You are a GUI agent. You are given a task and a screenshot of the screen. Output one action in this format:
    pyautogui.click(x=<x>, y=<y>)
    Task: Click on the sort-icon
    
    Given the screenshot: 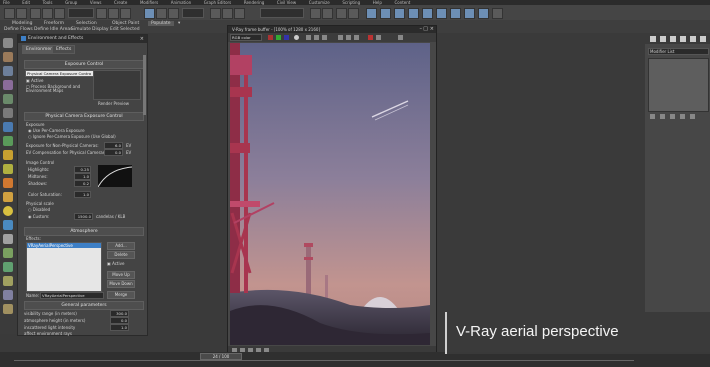 What is the action you would take?
    pyautogui.click(x=8, y=113)
    